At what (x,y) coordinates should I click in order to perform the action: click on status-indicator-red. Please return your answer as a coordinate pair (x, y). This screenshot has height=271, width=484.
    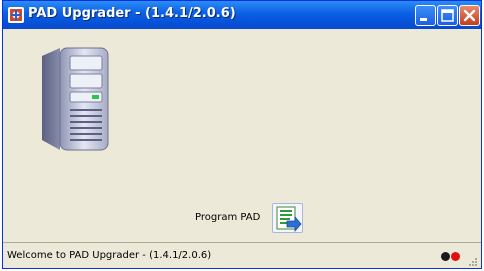
    Looking at the image, I should click on (455, 256).